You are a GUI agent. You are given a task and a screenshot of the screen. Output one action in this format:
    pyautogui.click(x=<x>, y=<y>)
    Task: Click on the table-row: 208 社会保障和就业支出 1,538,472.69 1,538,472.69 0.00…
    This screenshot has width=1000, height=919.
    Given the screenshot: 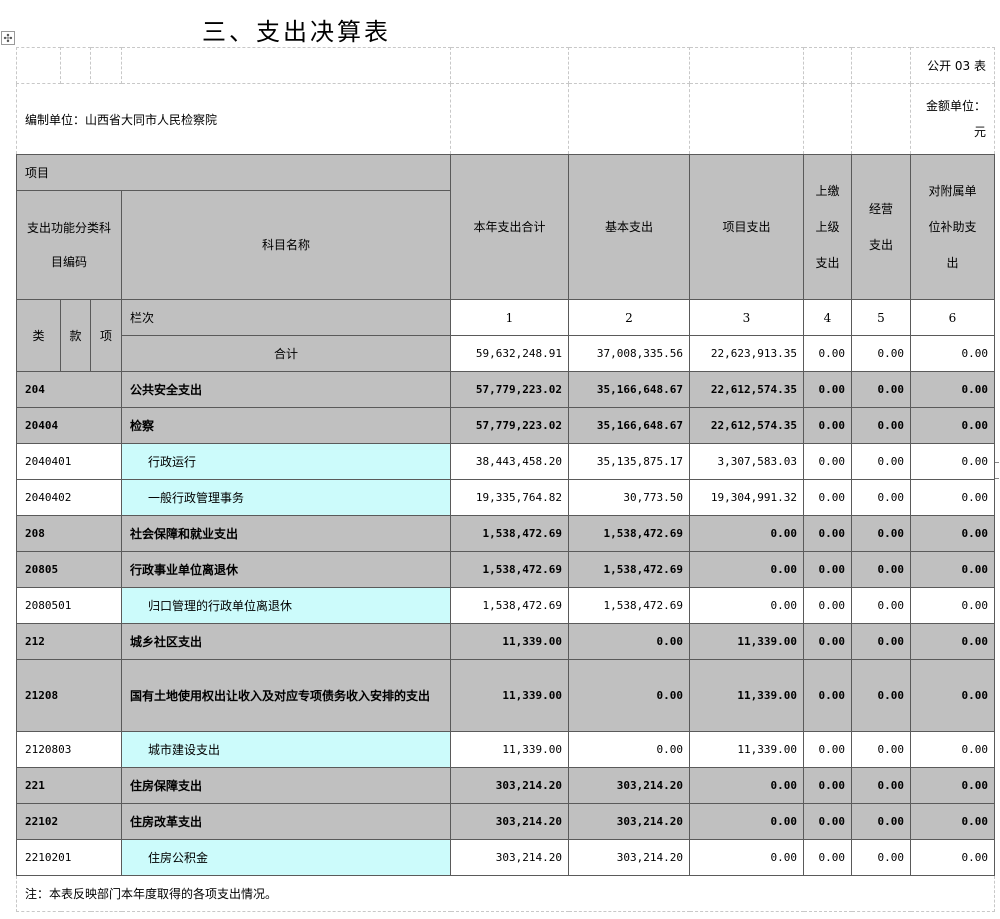 What is the action you would take?
    pyautogui.click(x=505, y=533)
    